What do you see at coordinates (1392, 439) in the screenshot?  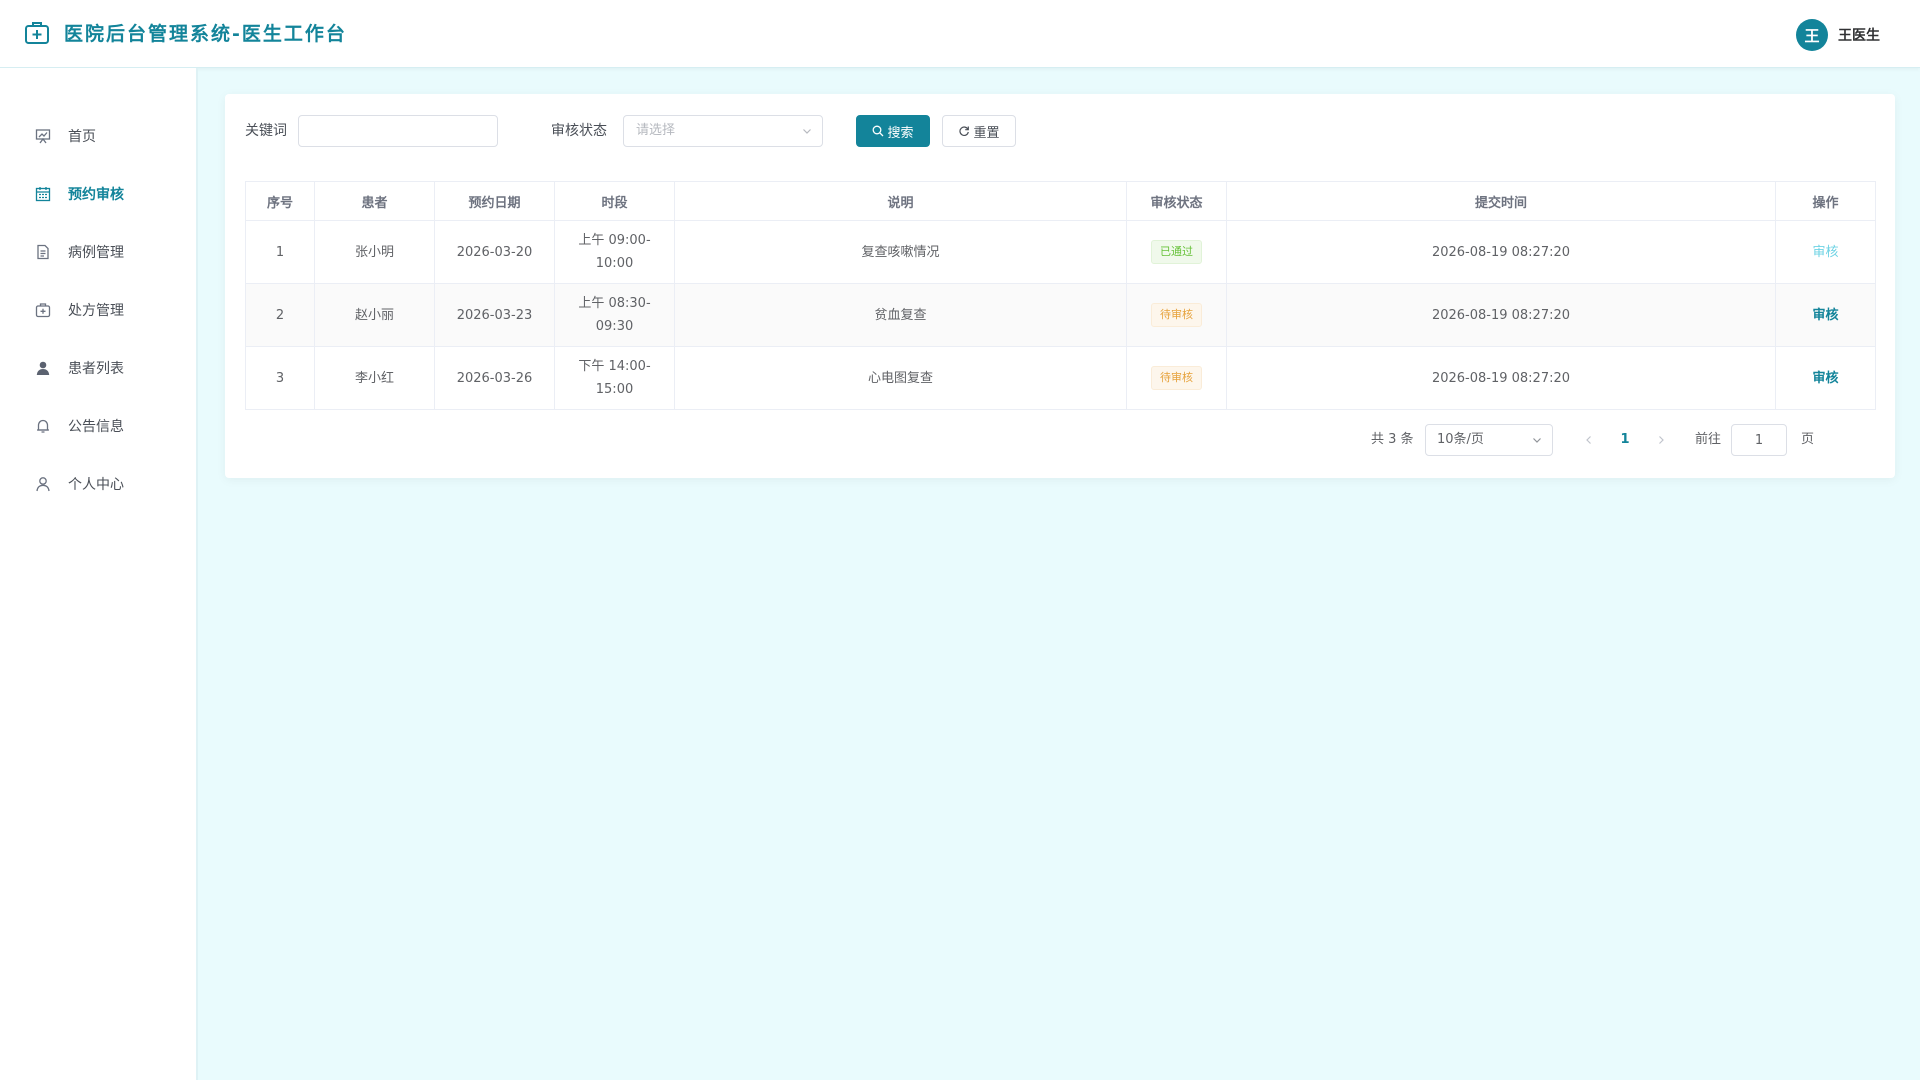 I see `pagination-total: 共 3 条` at bounding box center [1392, 439].